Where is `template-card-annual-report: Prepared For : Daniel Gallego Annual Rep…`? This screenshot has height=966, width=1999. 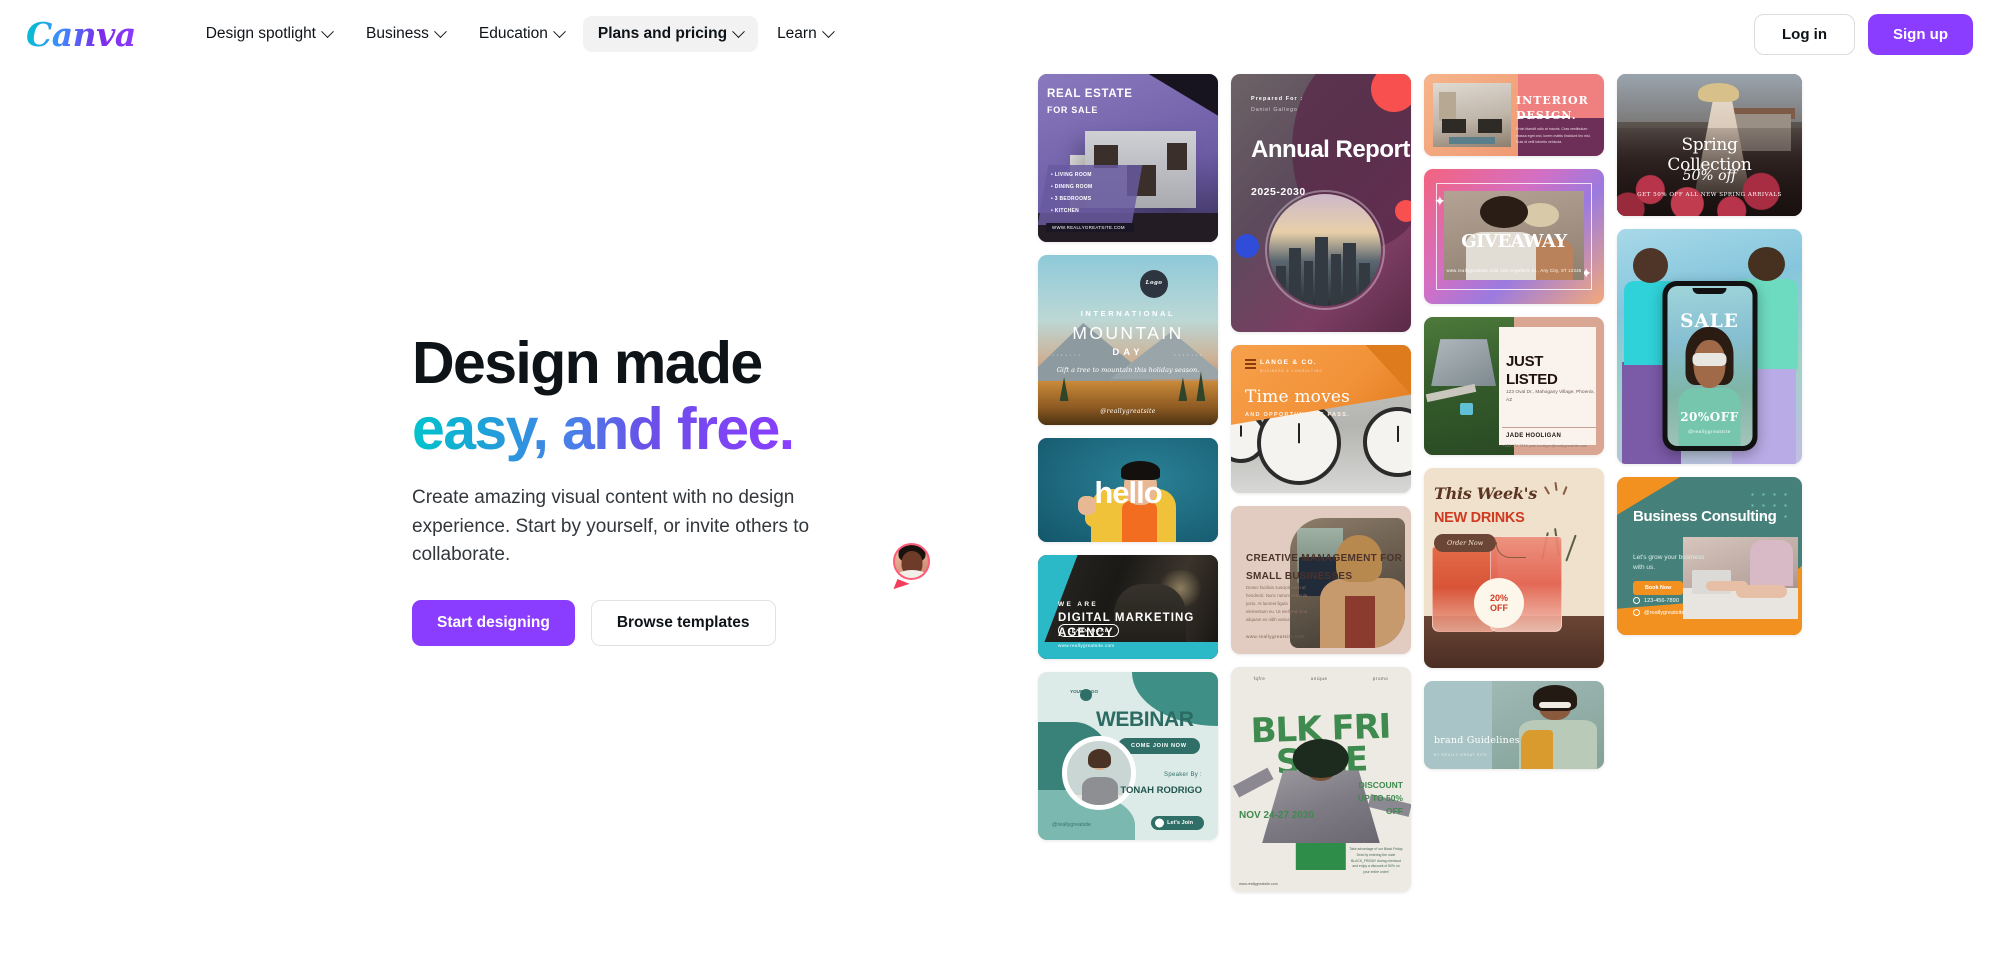
template-card-annual-report: Prepared For : Daniel Gallego Annual Rep… is located at coordinates (1321, 203).